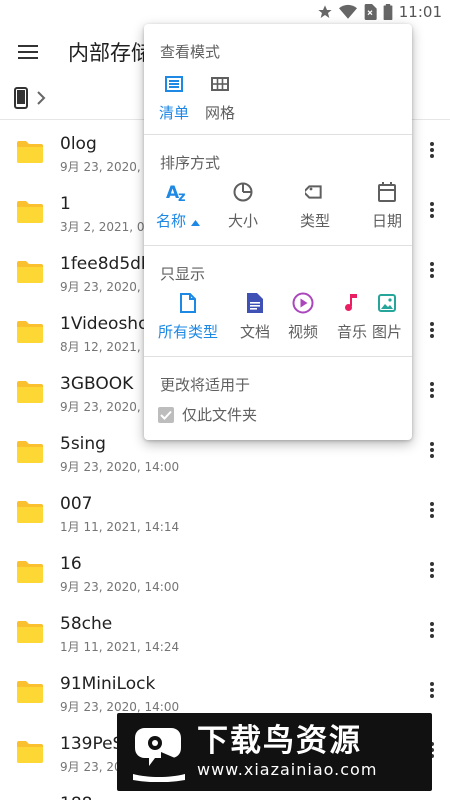 This screenshot has width=450, height=800. I want to click on chevron-right-icon, so click(41, 99).